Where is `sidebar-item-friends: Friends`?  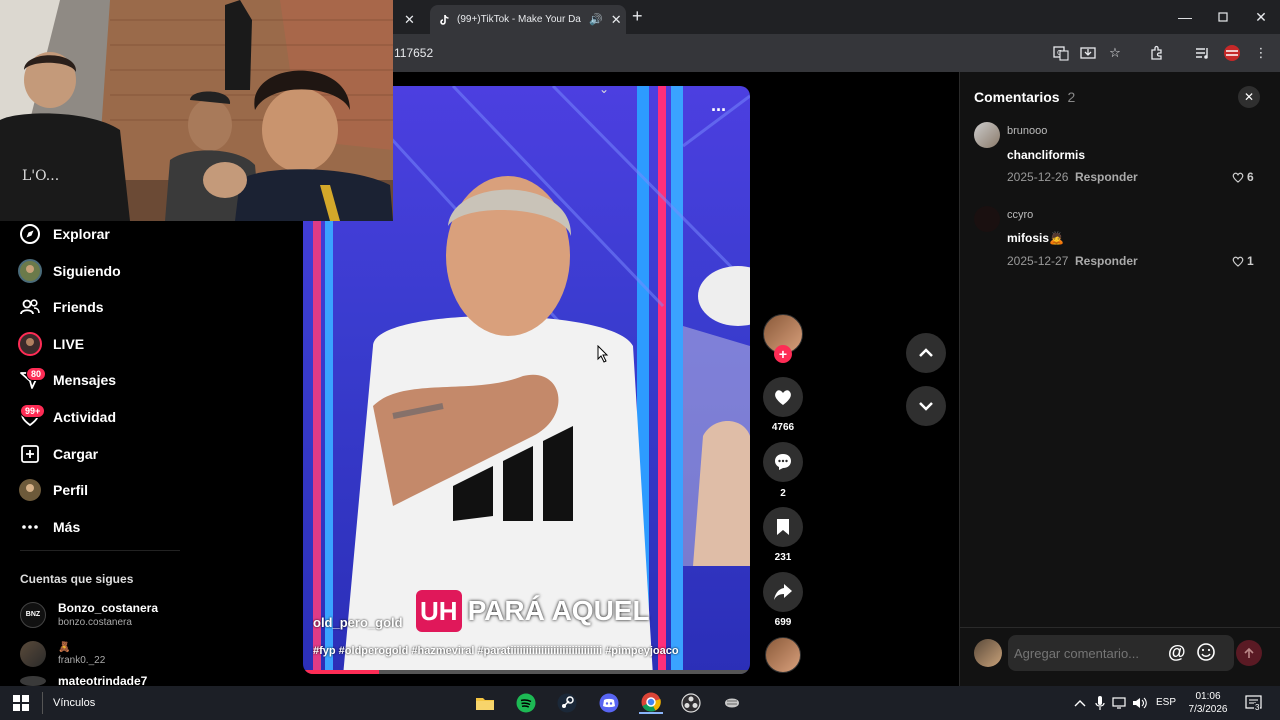
sidebar-item-friends: Friends is located at coordinates (61, 307).